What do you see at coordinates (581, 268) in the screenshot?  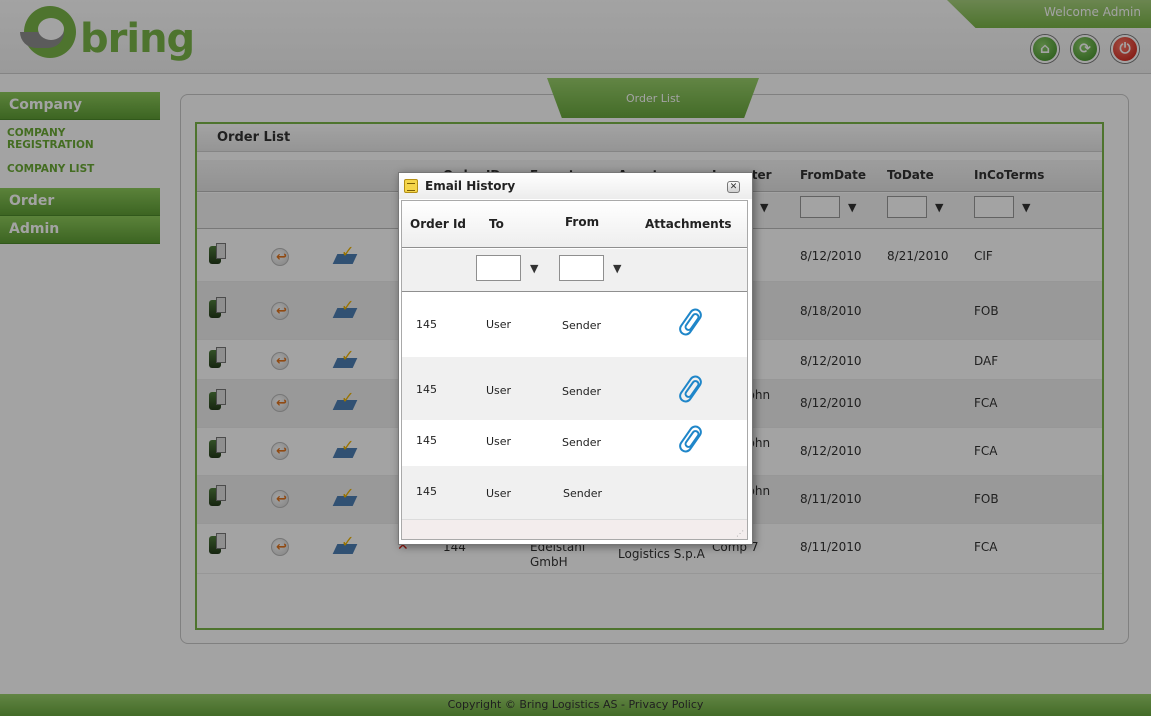 I see `filter-input-from` at bounding box center [581, 268].